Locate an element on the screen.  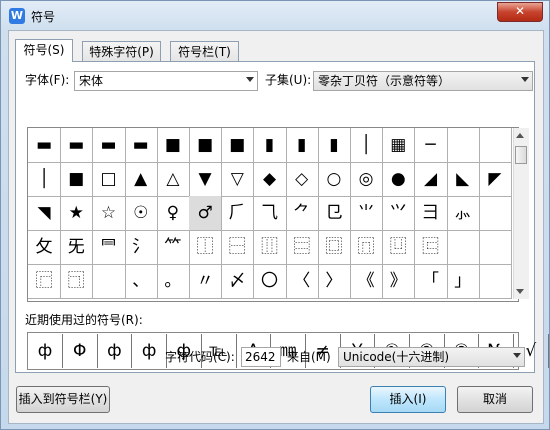
symbol-cell: ▽ is located at coordinates (238, 179).